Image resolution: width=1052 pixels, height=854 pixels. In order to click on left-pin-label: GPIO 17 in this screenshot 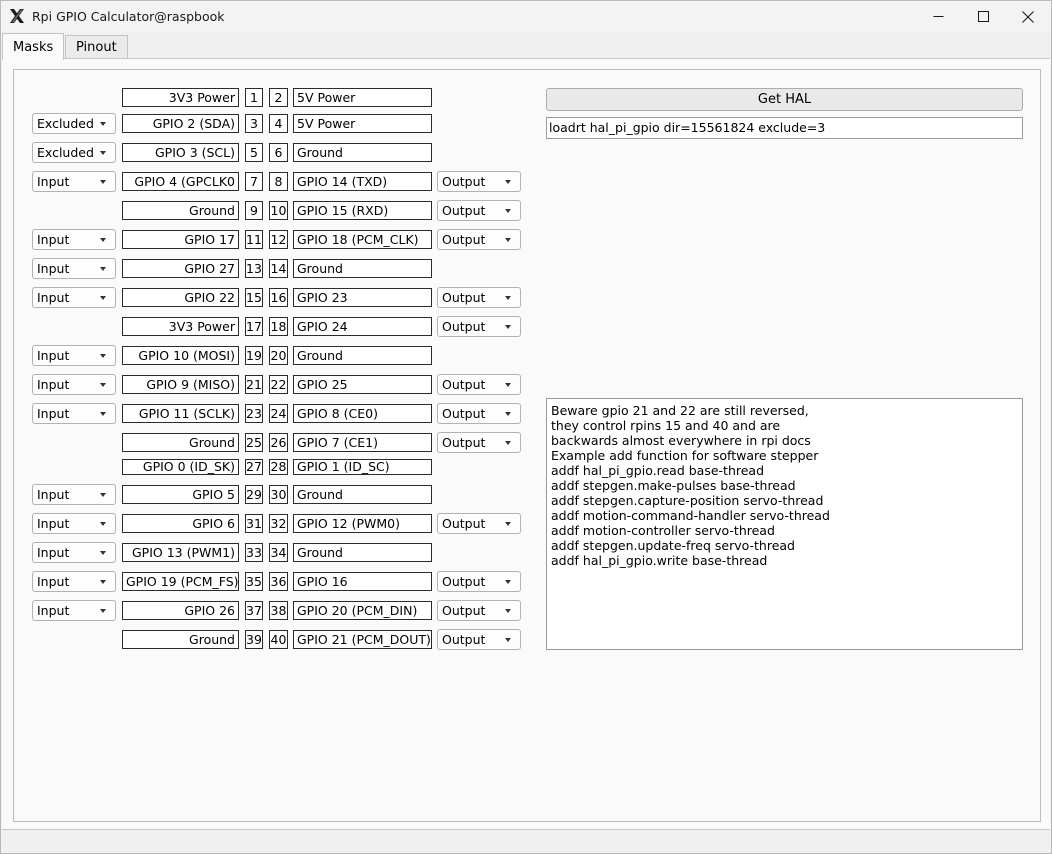, I will do `click(180, 239)`.